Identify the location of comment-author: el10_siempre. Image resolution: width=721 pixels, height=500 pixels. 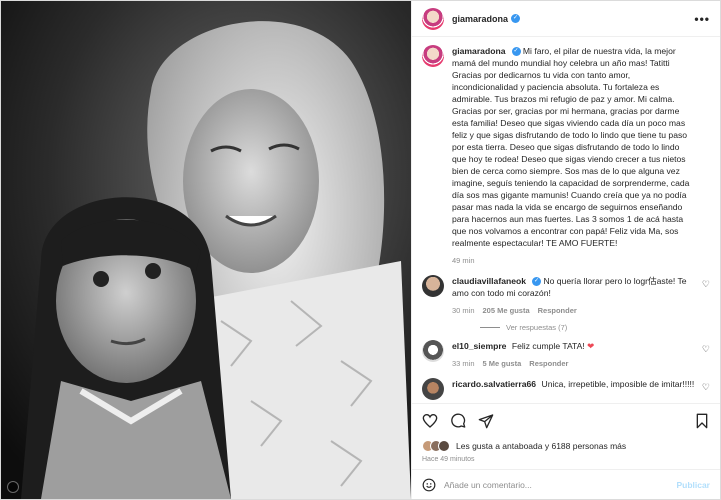
(479, 346).